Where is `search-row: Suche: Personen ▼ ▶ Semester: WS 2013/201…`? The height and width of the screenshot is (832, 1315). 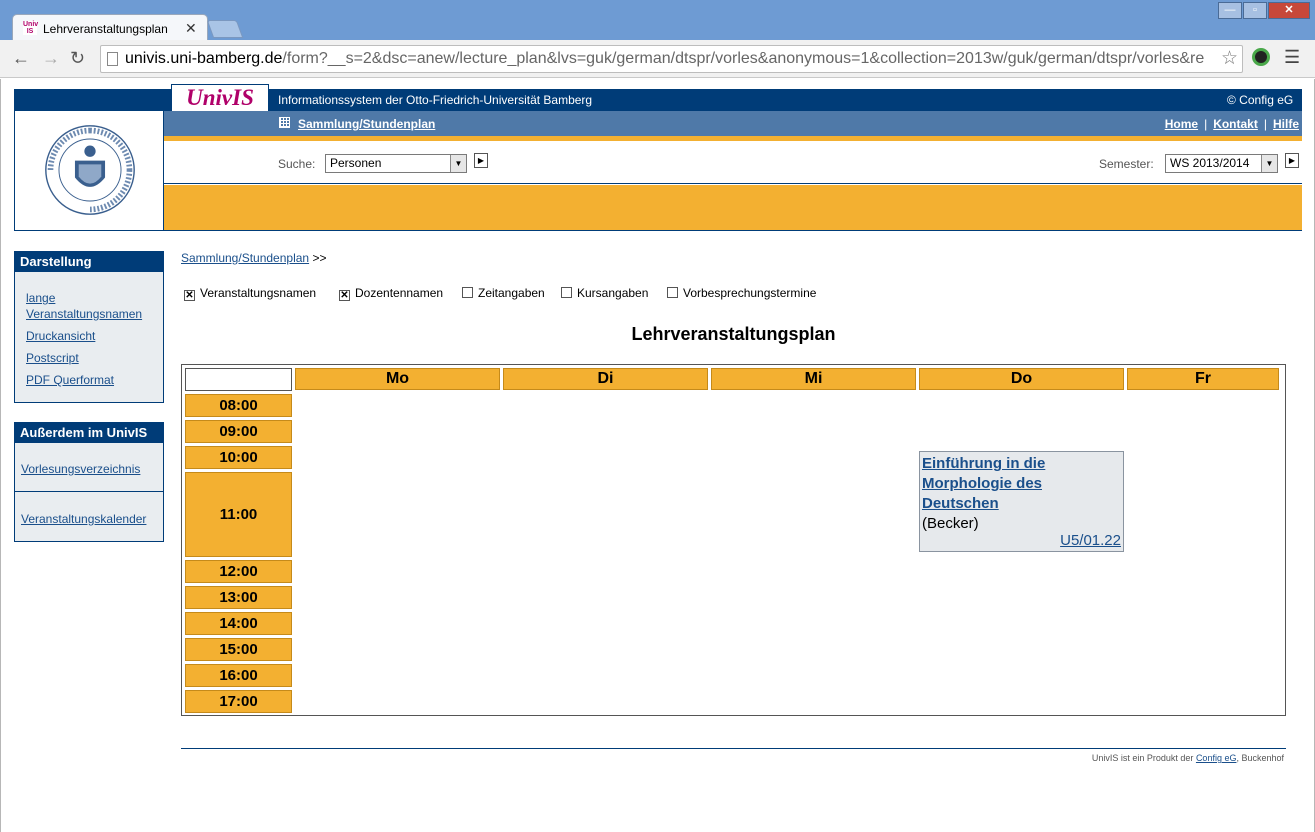
search-row: Suche: Personen ▼ ▶ Semester: WS 2013/201… is located at coordinates (733, 162).